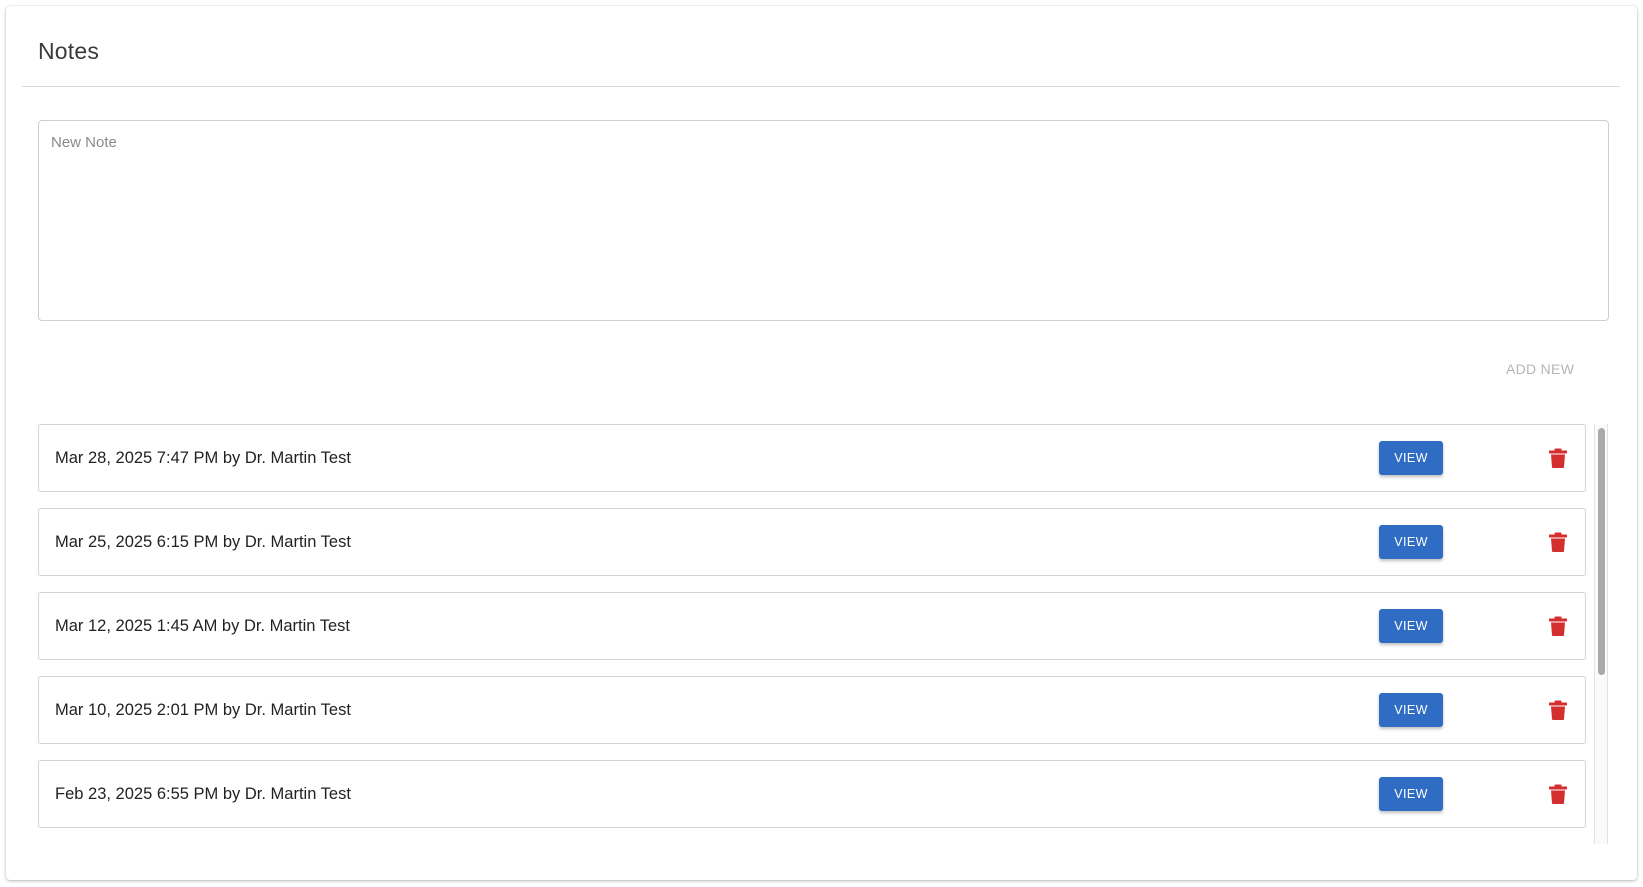  Describe the element at coordinates (69, 51) in the screenshot. I see `panel-title: Notes` at that location.